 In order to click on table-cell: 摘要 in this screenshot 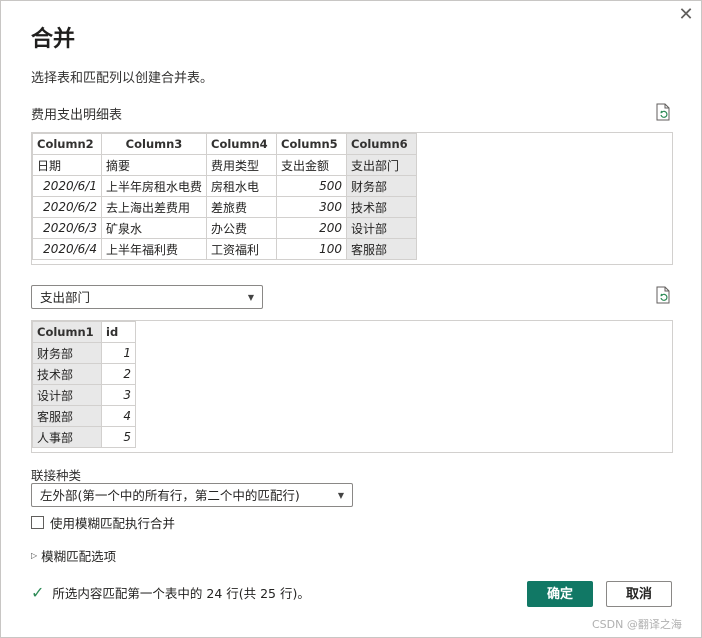, I will do `click(154, 165)`.